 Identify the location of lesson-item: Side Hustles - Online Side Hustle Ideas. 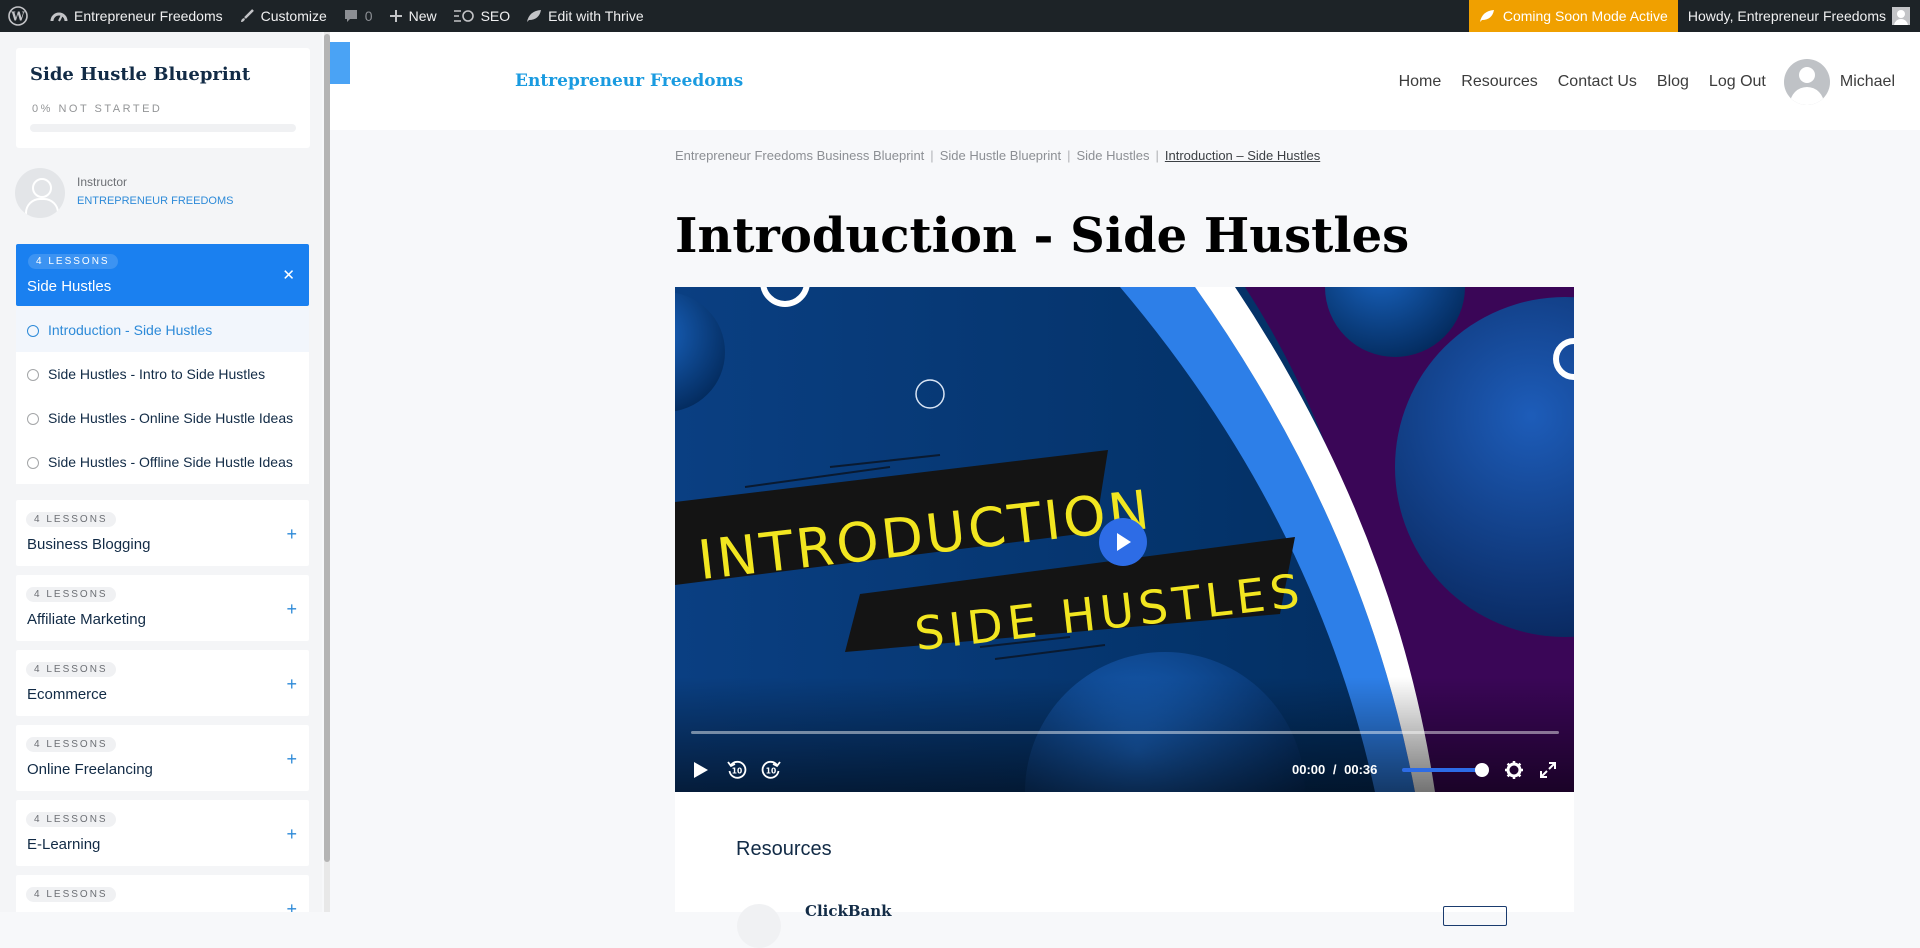
(162, 418).